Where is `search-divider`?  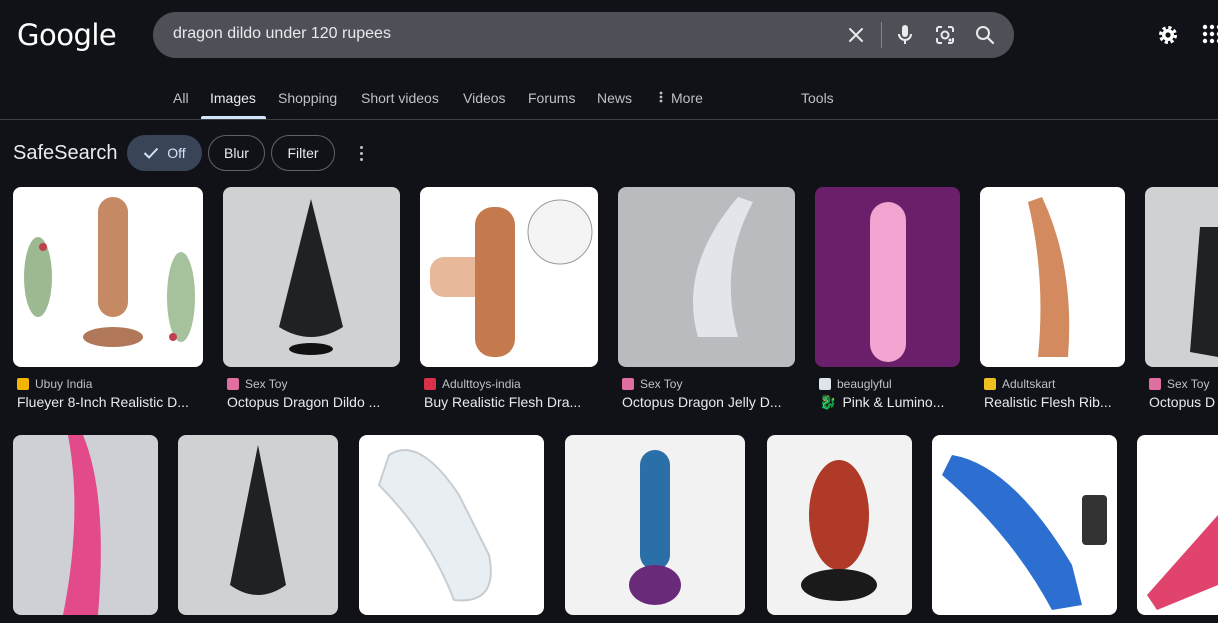
search-divider is located at coordinates (881, 35).